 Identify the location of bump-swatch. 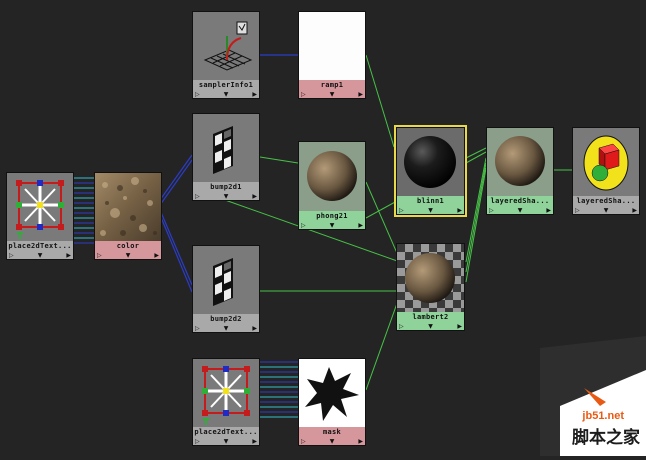
(226, 148).